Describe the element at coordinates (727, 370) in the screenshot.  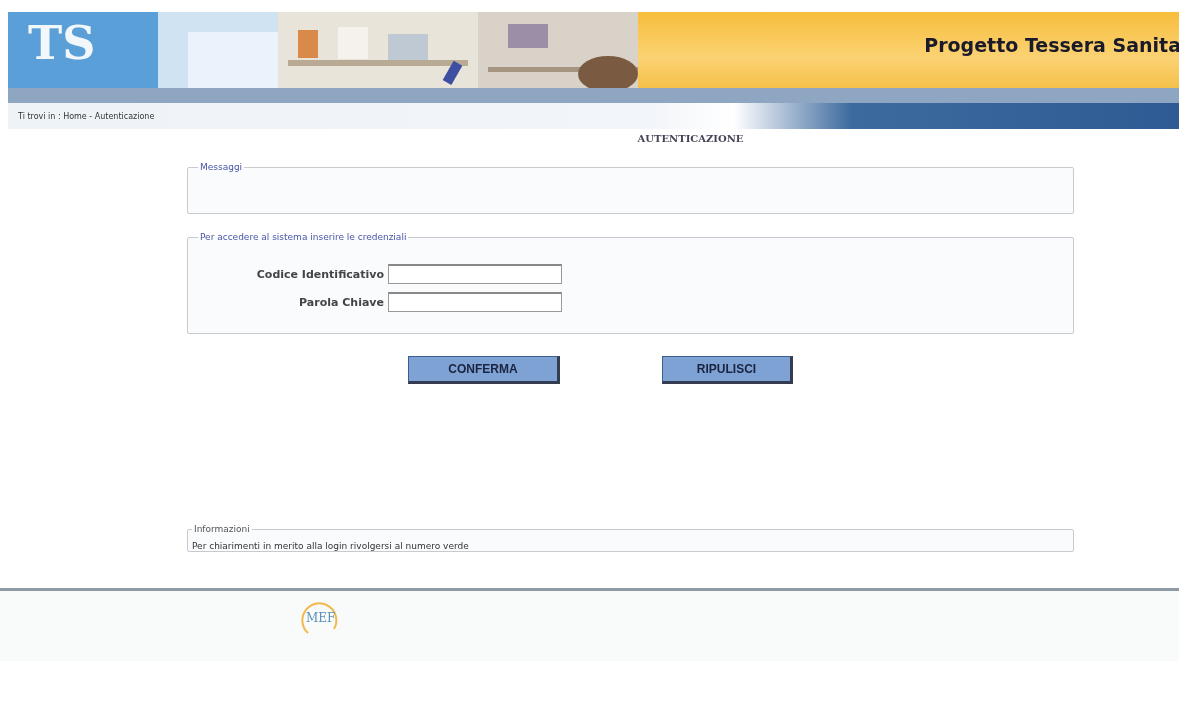
I see `form-button: RIPULISCI` at that location.